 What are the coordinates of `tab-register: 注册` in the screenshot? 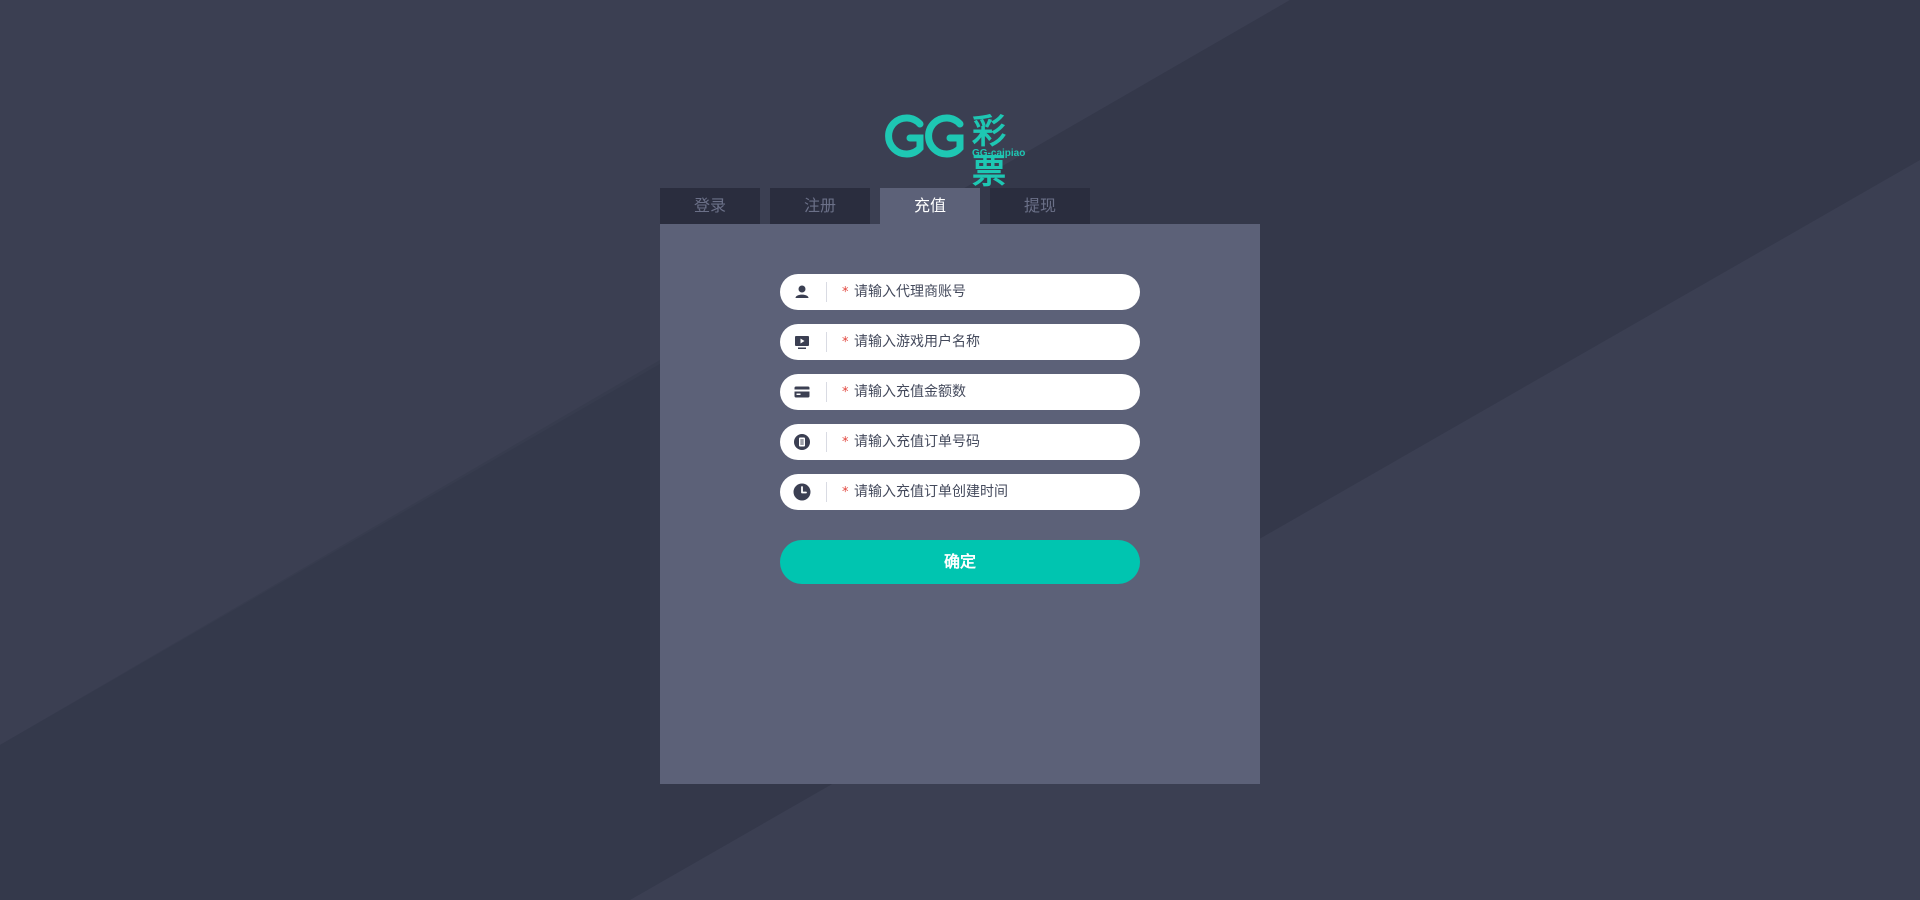 It's located at (820, 206).